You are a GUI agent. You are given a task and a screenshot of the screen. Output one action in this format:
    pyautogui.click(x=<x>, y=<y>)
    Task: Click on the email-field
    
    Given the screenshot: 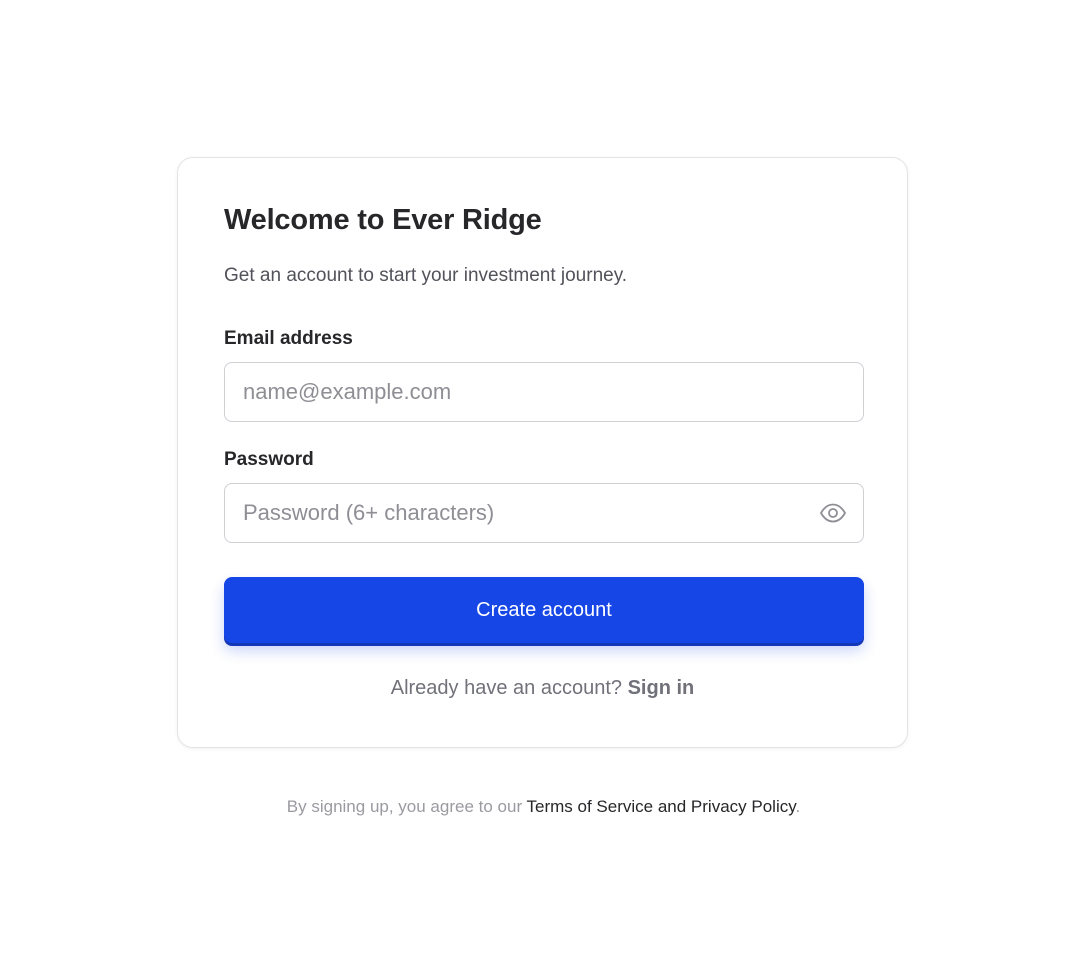 What is the action you would take?
    pyautogui.click(x=544, y=392)
    